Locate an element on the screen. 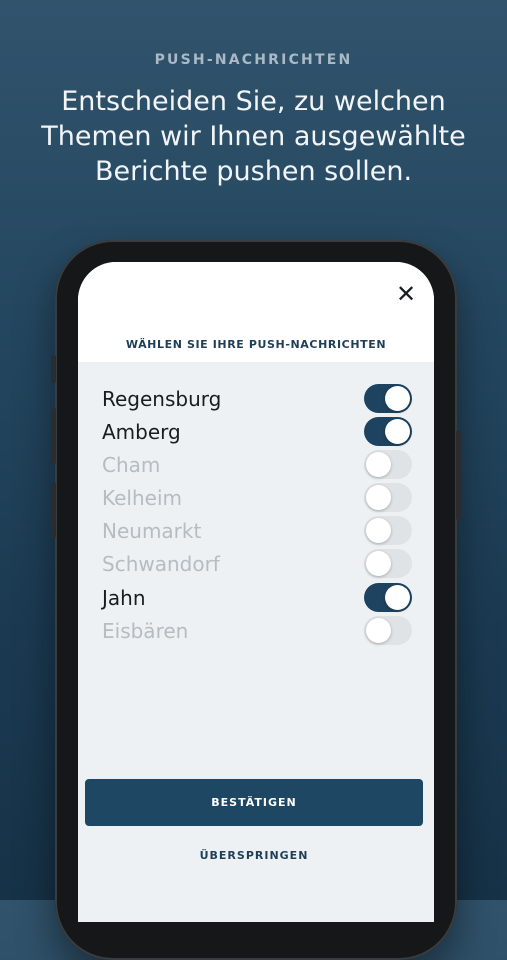 This screenshot has height=960, width=507. close-icon: ✕ is located at coordinates (406, 294).